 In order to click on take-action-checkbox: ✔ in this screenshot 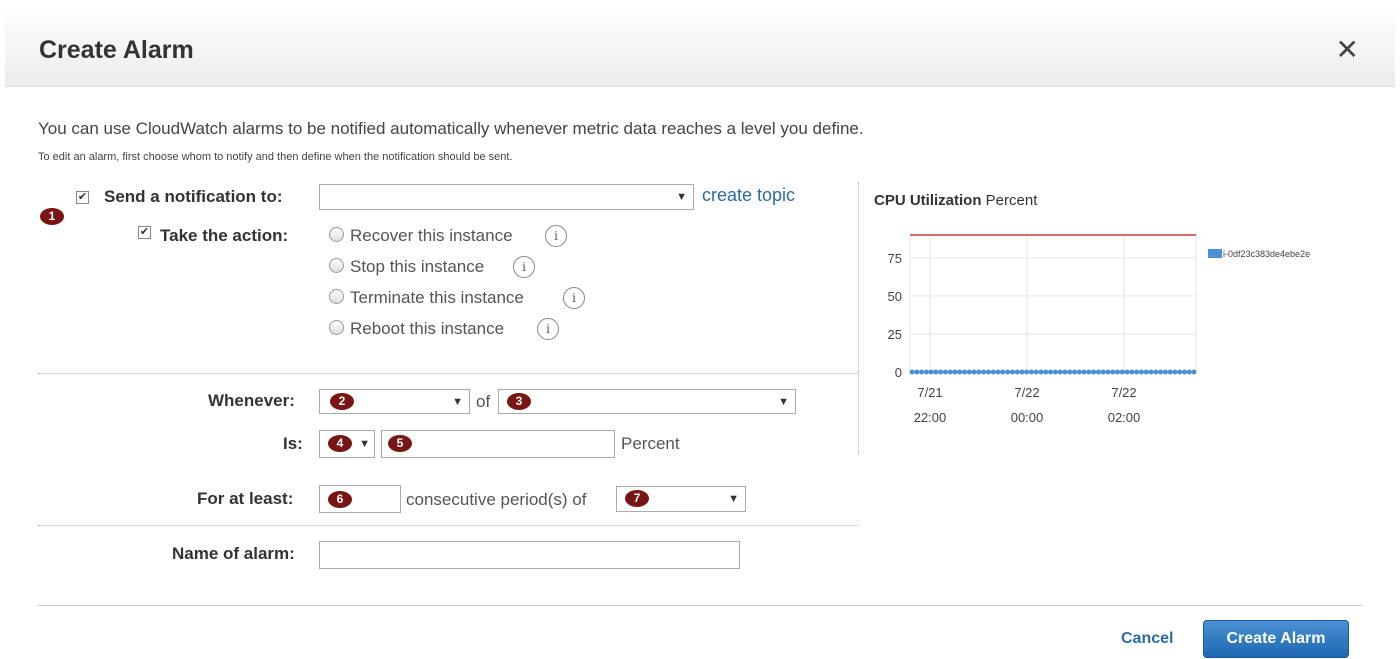, I will do `click(144, 232)`.